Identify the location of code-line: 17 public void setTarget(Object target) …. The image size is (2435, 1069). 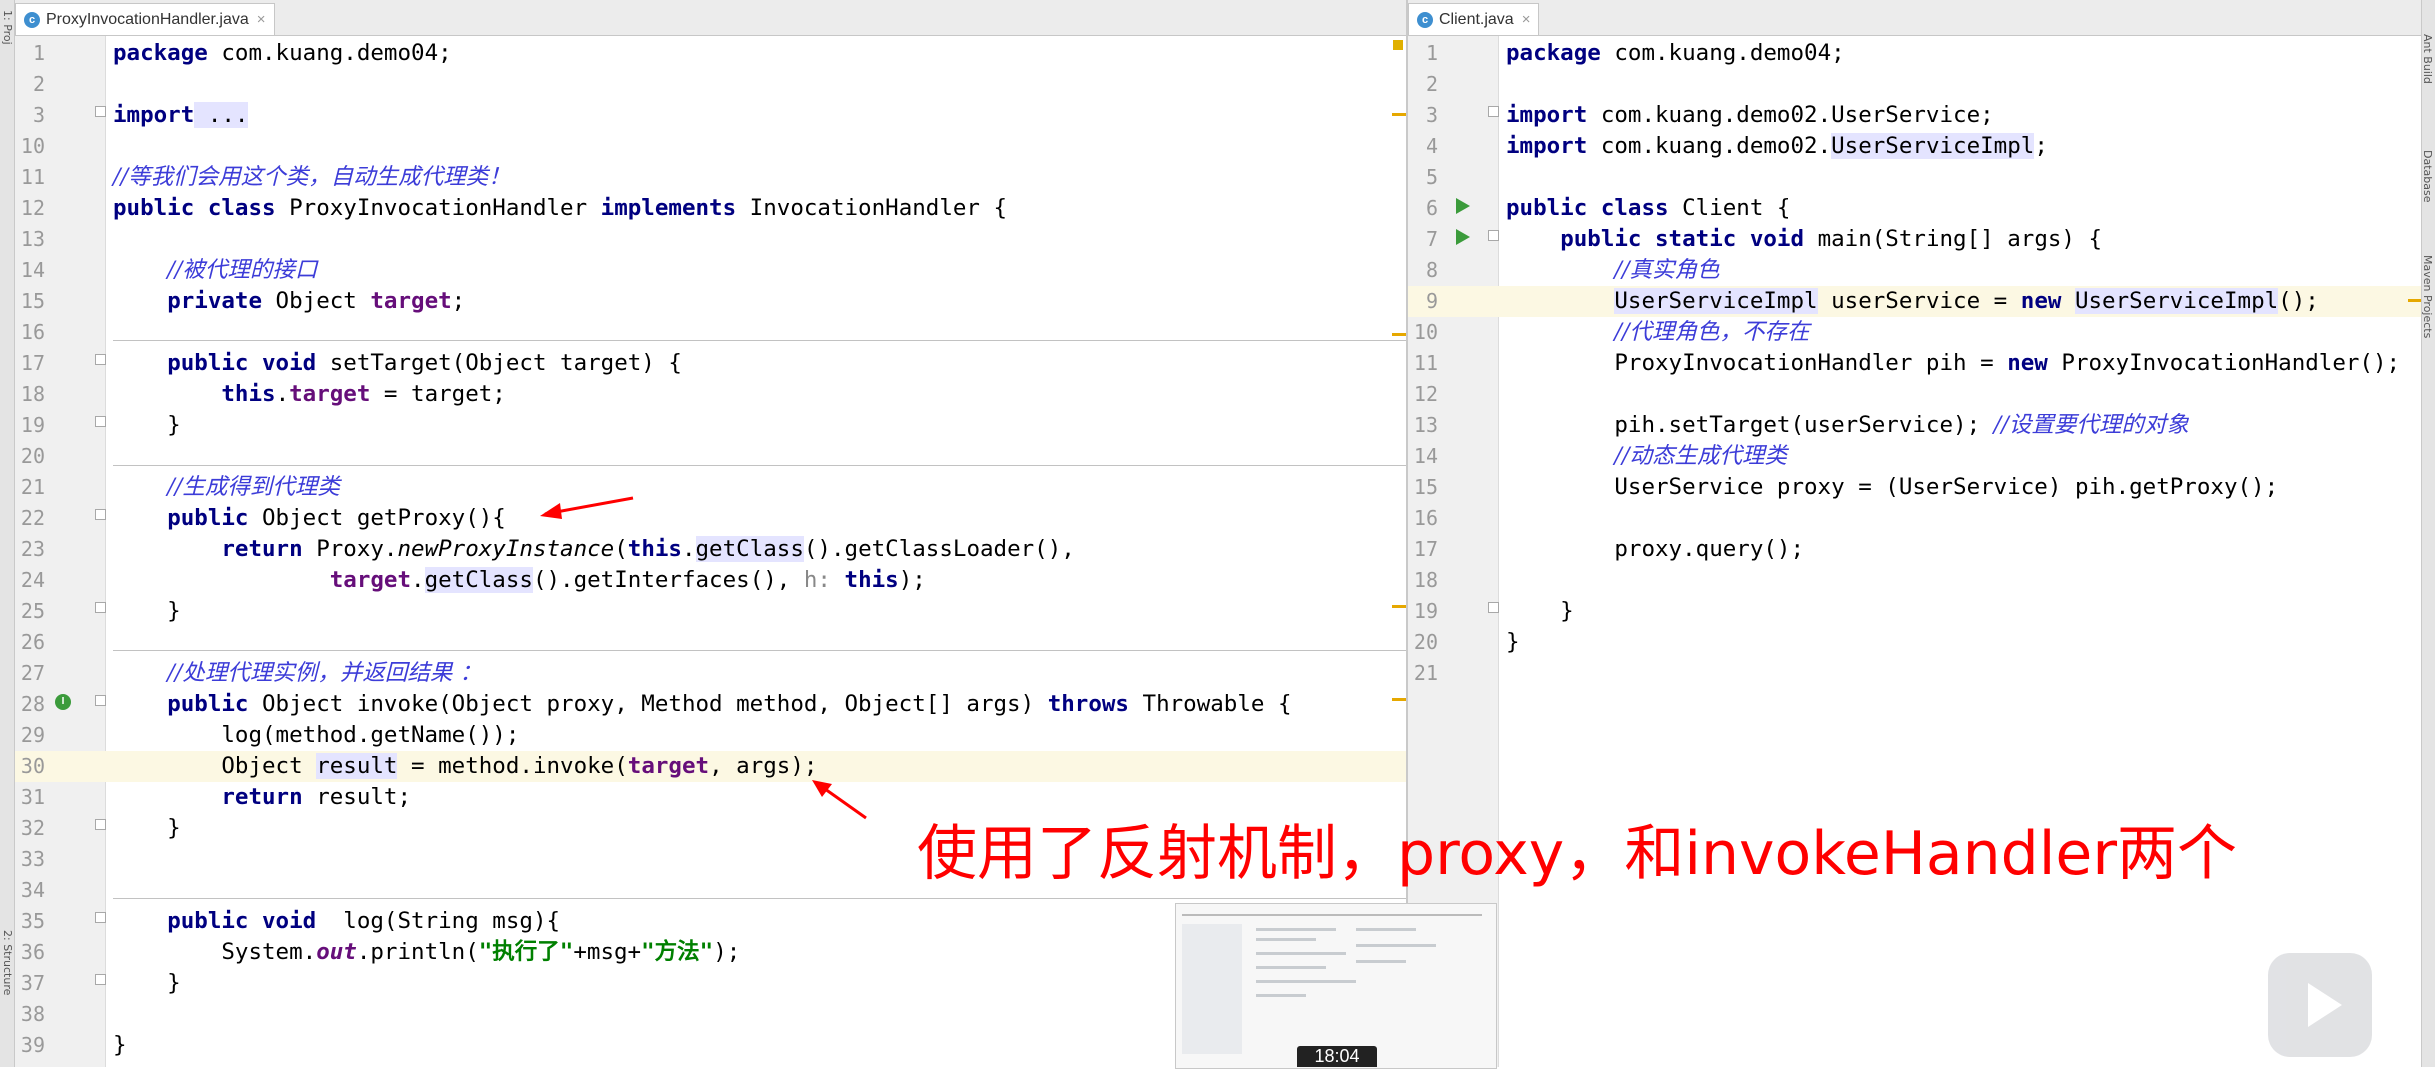
(710, 363).